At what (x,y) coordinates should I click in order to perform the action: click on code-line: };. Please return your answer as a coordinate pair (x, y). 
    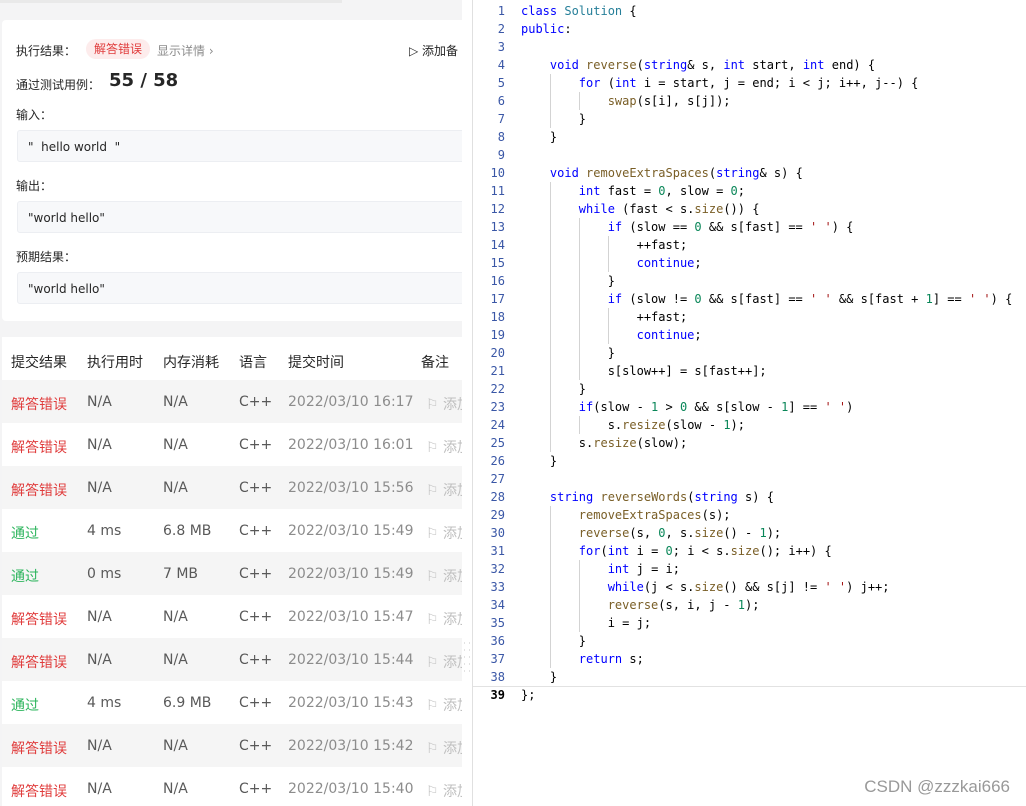
    Looking at the image, I should click on (528, 695).